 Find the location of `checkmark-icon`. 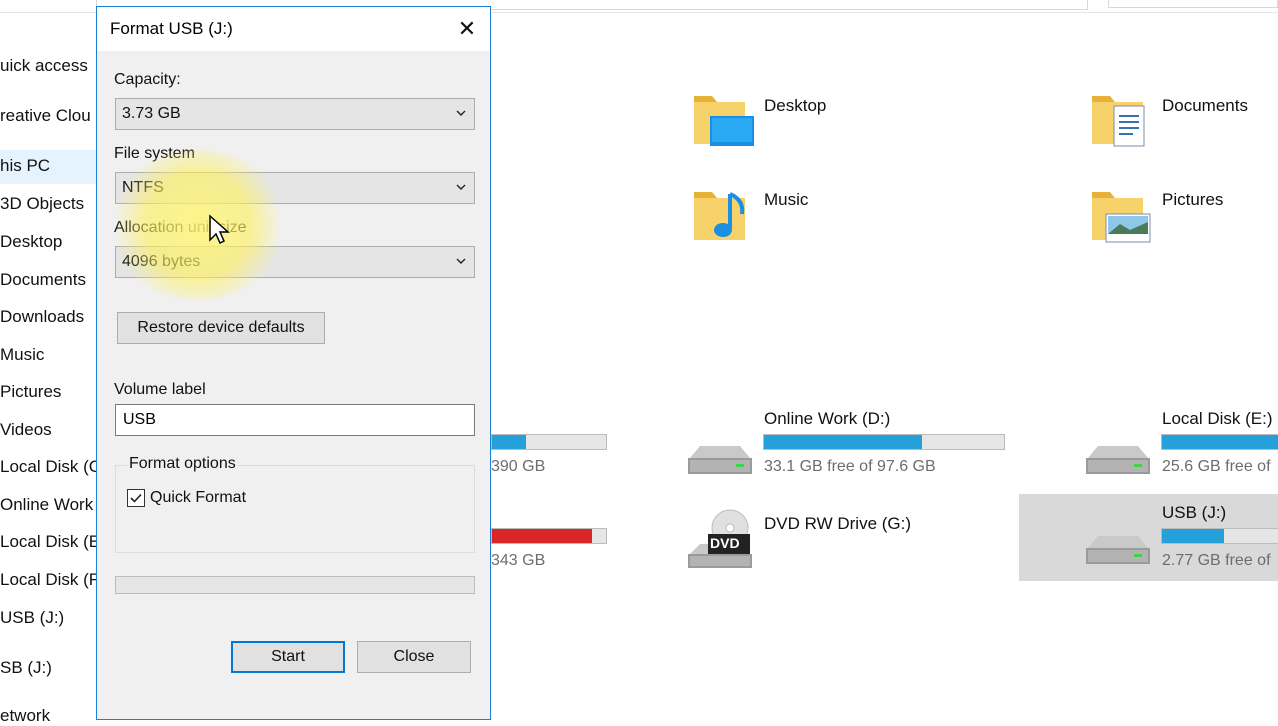

checkmark-icon is located at coordinates (136, 498).